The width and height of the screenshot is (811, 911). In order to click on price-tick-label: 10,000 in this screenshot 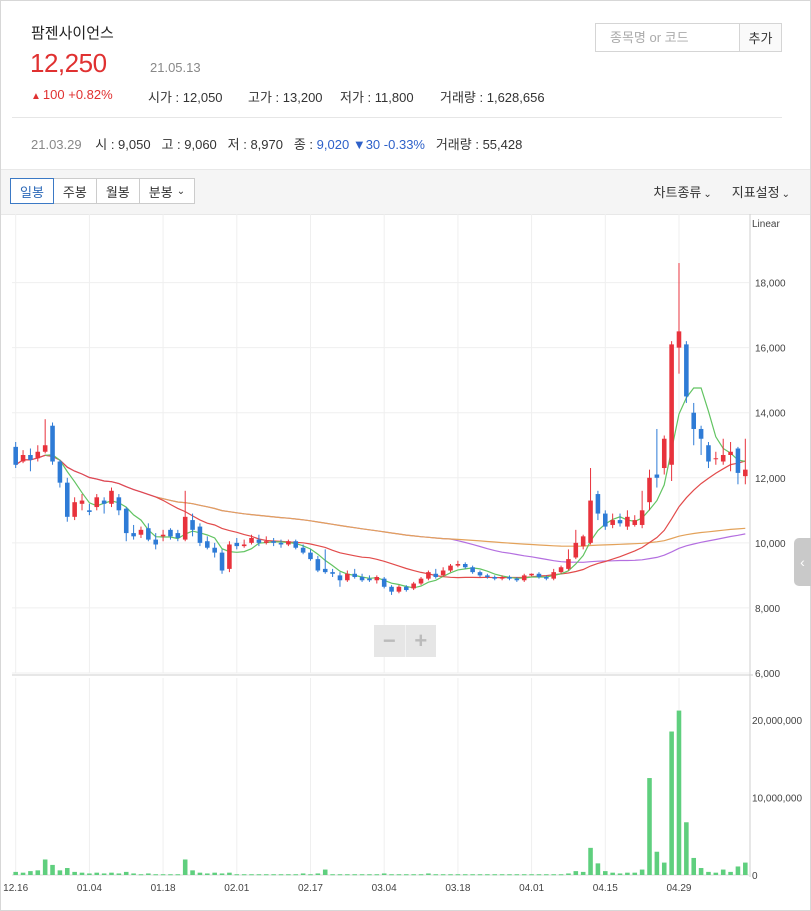, I will do `click(770, 544)`.